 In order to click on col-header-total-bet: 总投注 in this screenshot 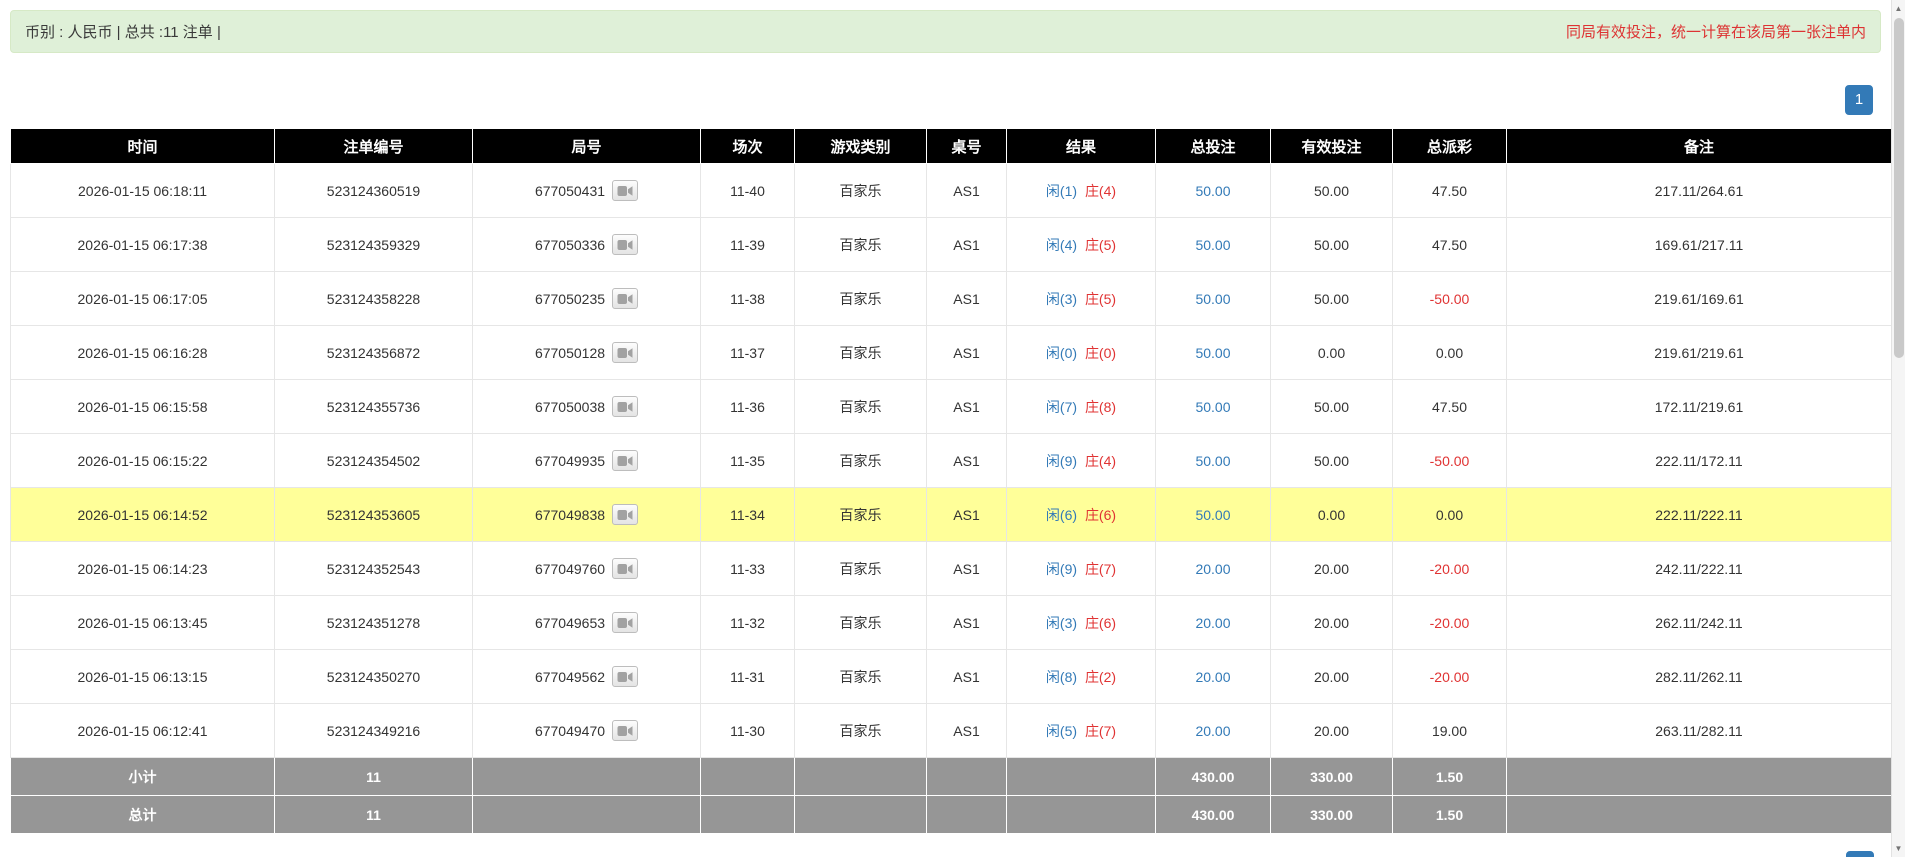, I will do `click(1213, 146)`.